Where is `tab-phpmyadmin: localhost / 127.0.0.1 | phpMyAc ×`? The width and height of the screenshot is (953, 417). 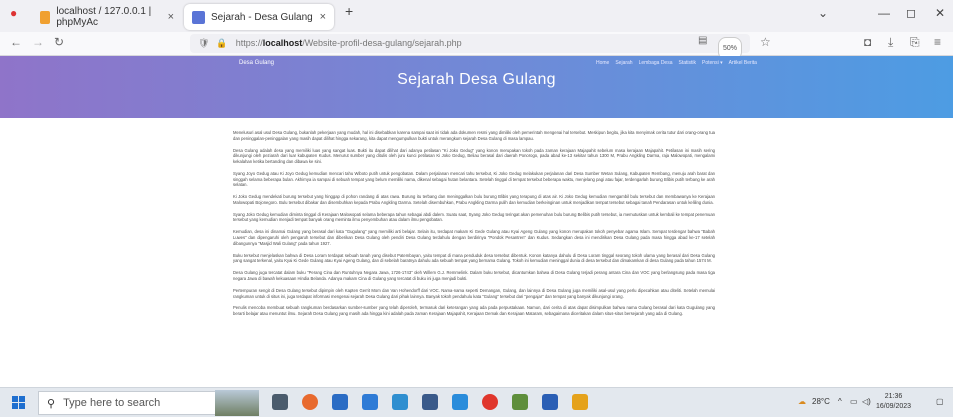 tab-phpmyadmin: localhost / 127.0.0.1 | phpMyAc × is located at coordinates (107, 17).